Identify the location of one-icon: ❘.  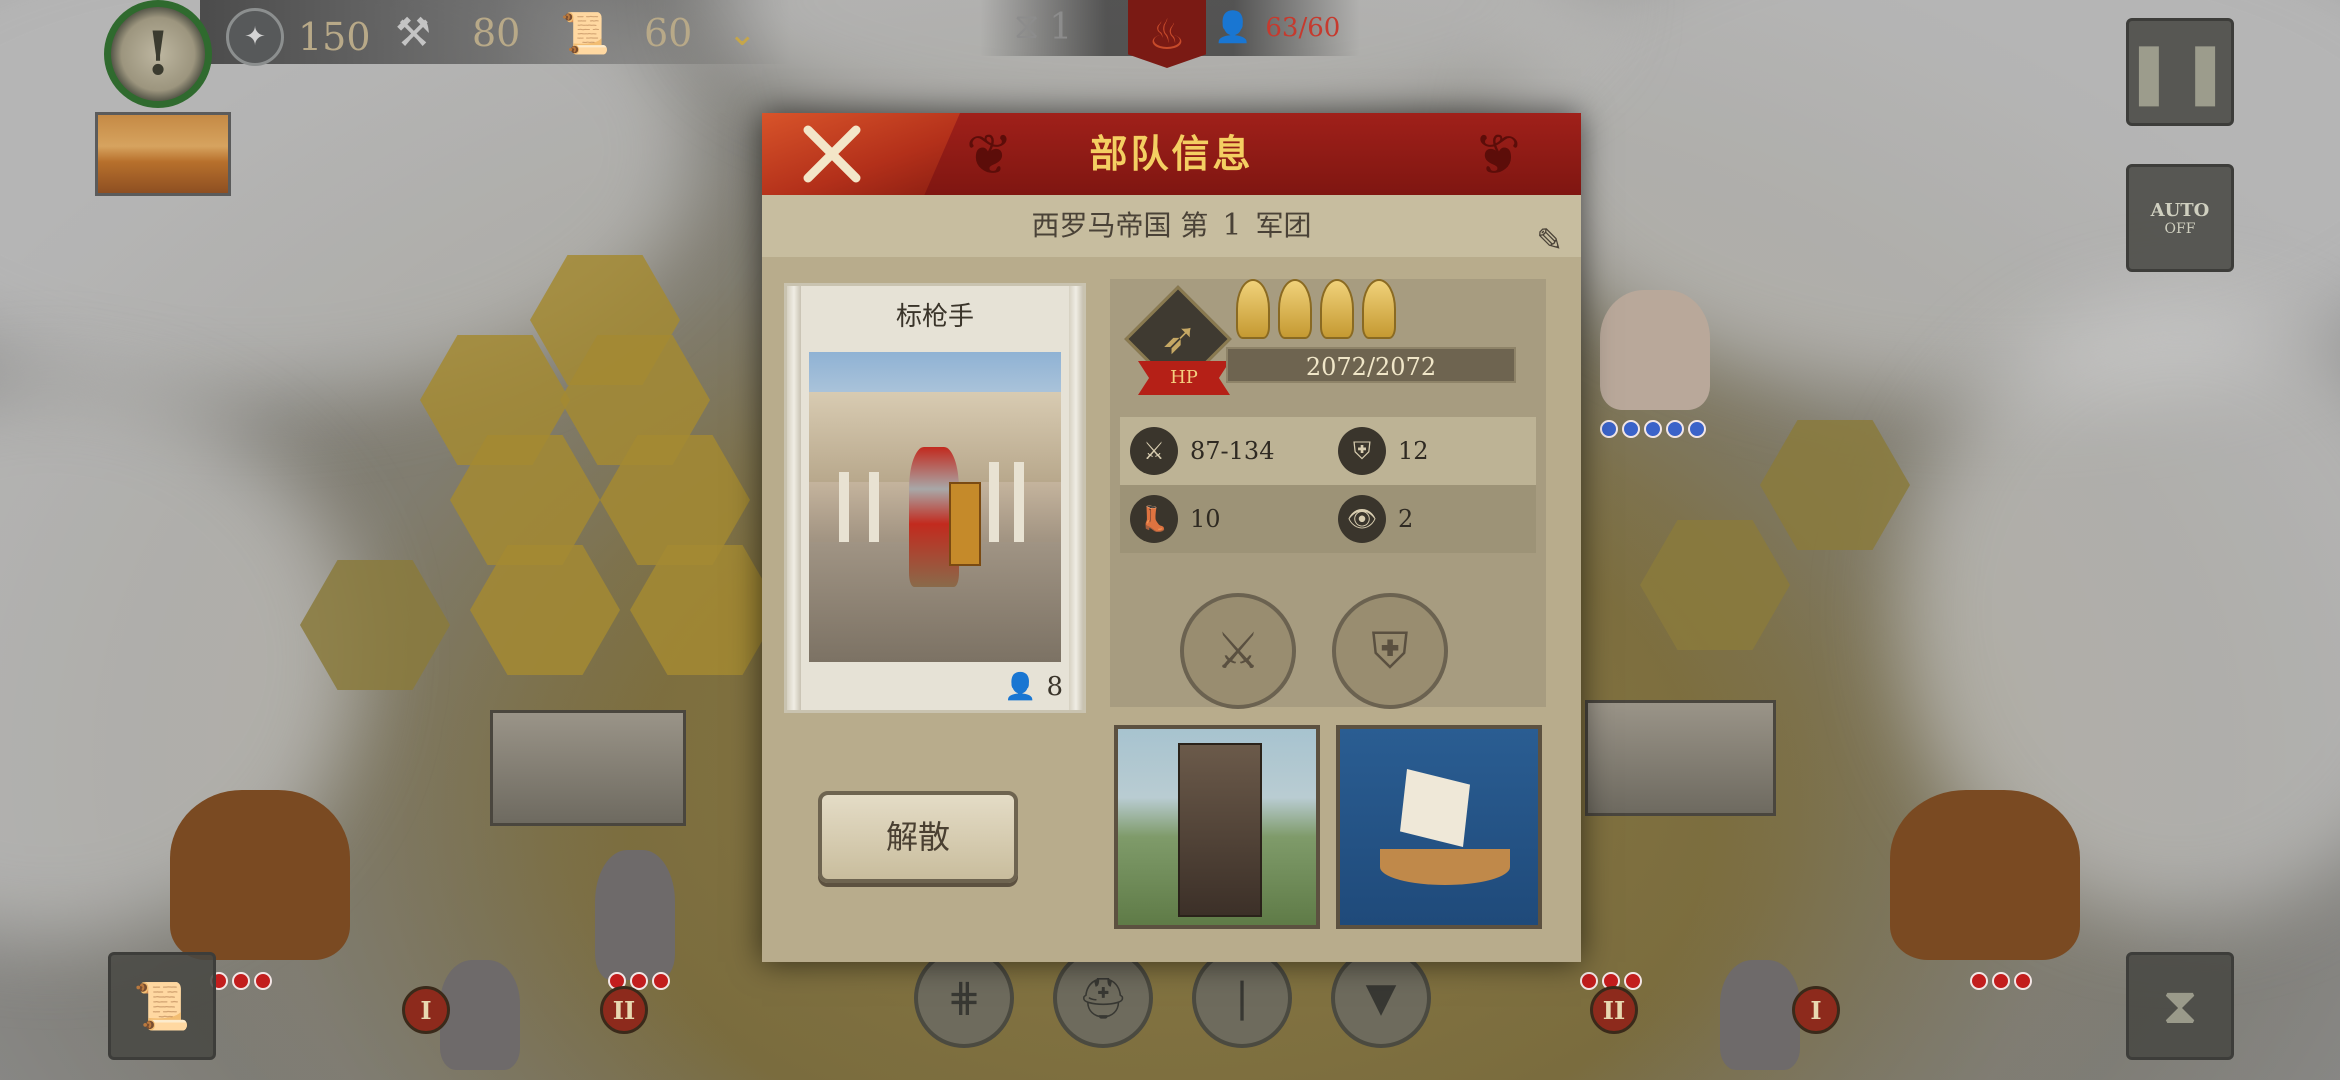
(1242, 998).